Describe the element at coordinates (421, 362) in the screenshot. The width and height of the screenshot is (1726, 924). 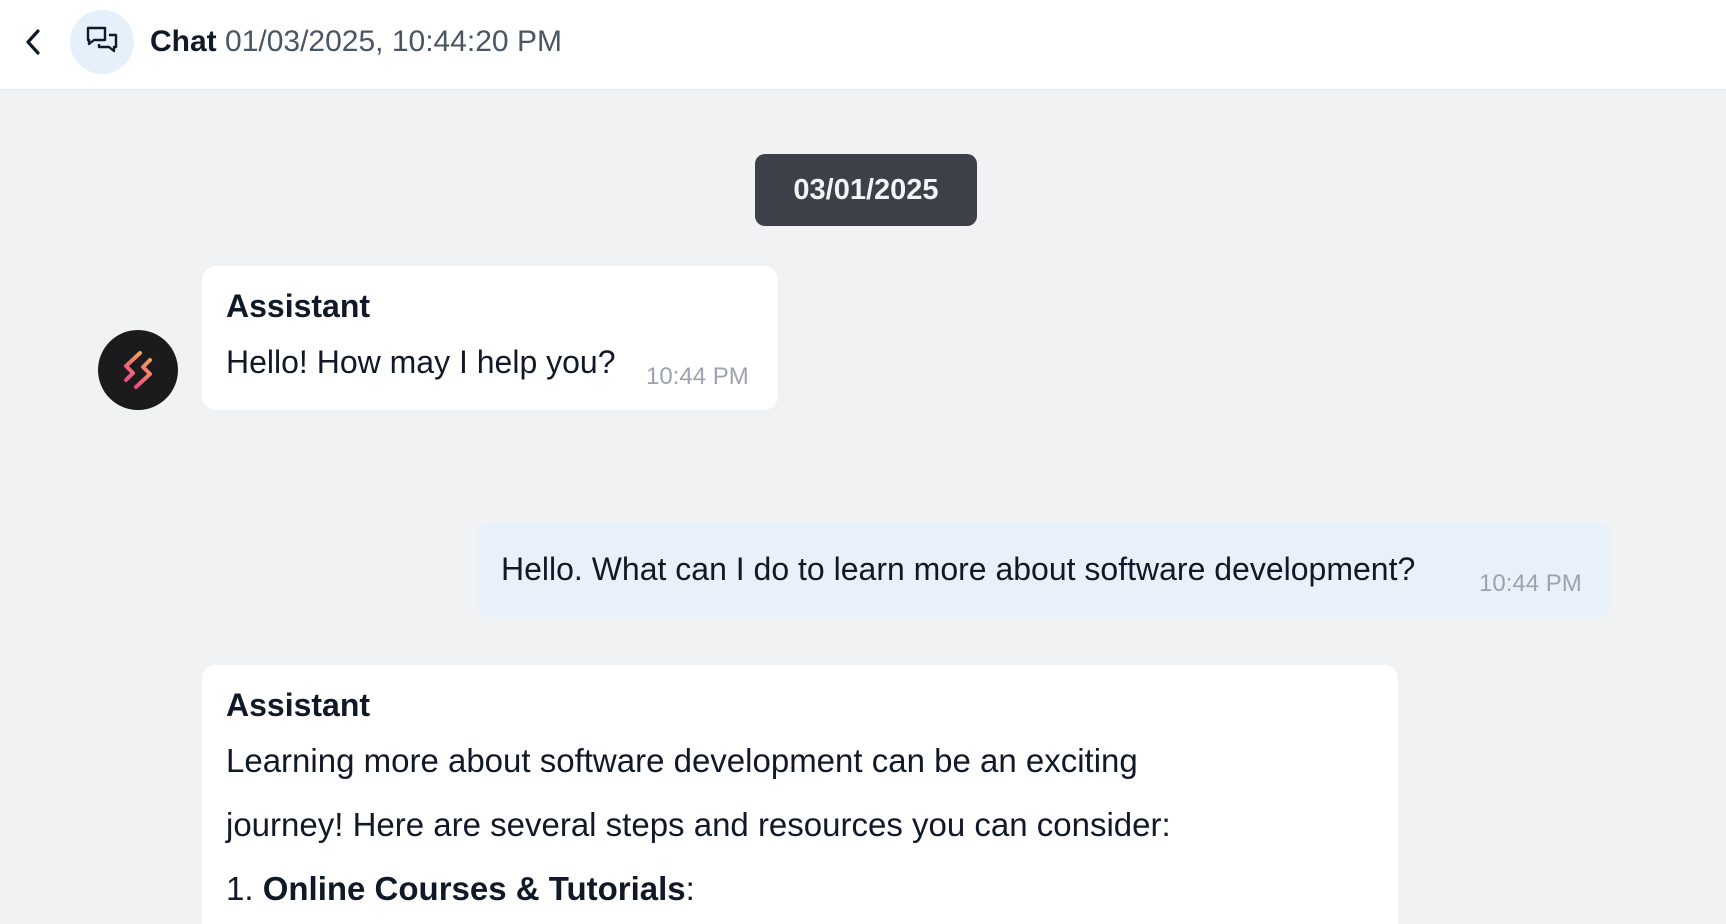
I see `message-text: Hello! How may I help you?` at that location.